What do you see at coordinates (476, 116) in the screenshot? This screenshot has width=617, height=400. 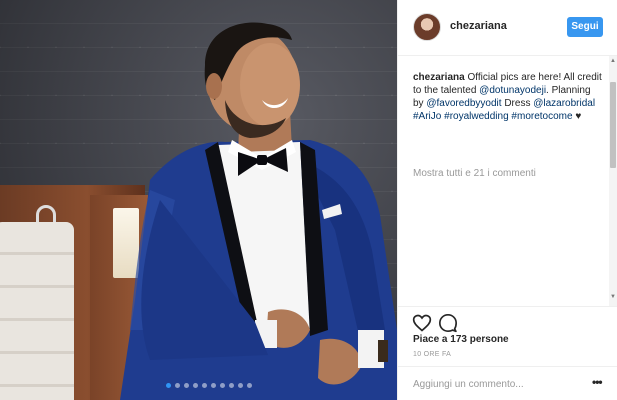 I see `hashtag-link: #royalwedding` at bounding box center [476, 116].